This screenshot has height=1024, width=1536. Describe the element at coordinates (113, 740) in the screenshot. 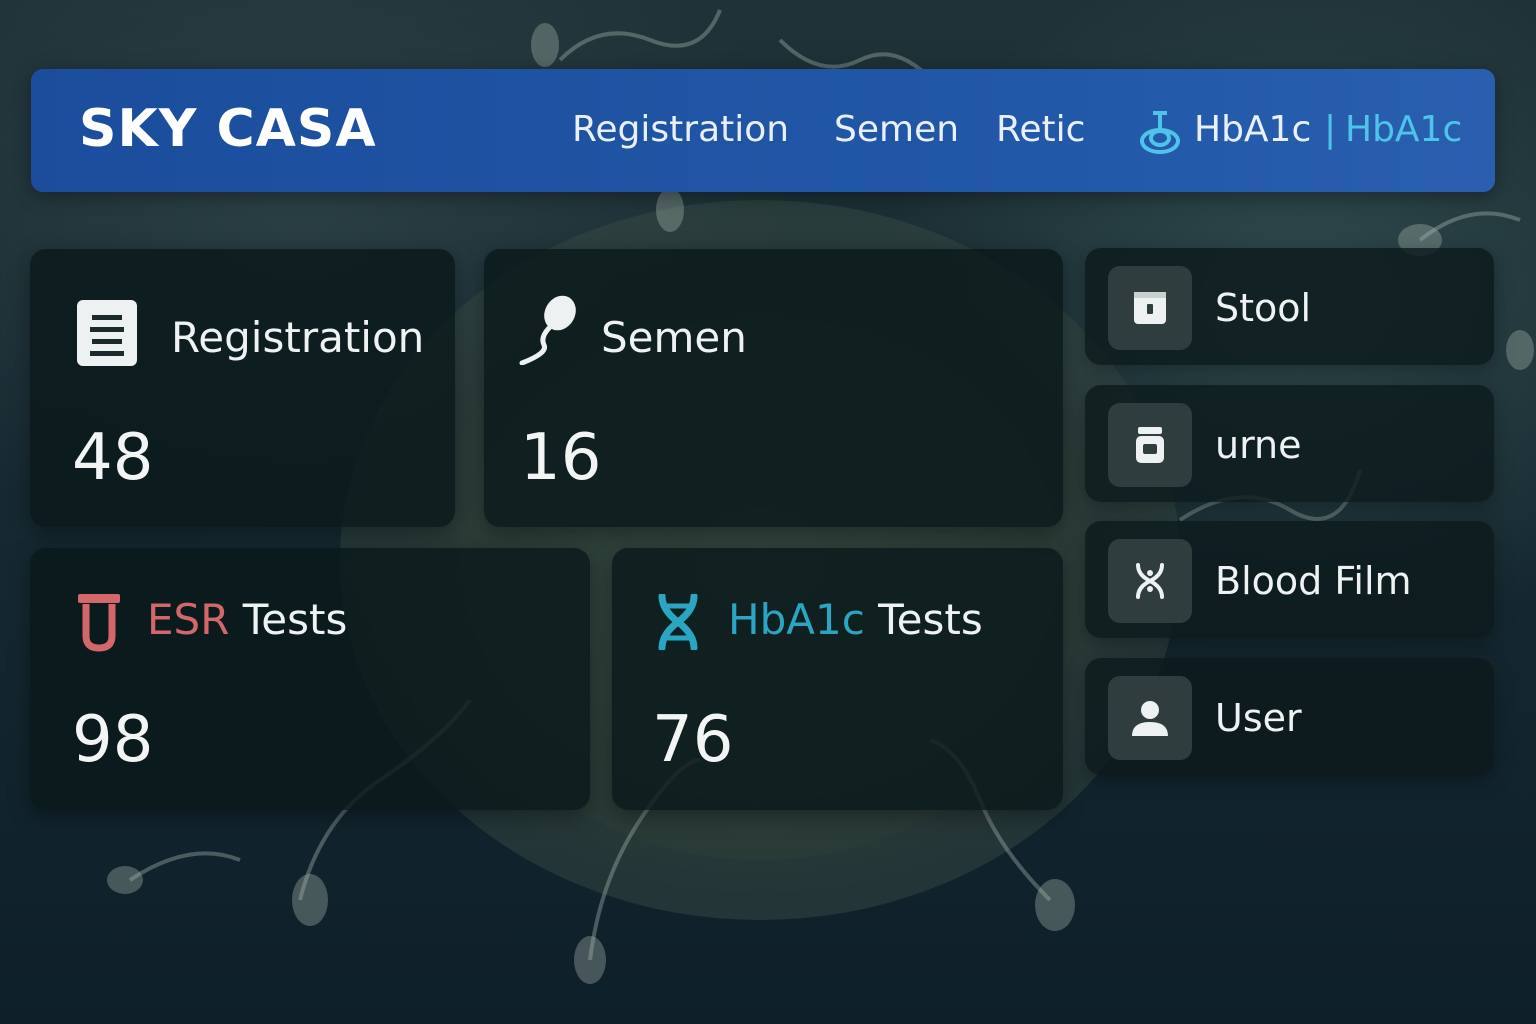

I see `esr-tests-count: 98` at that location.